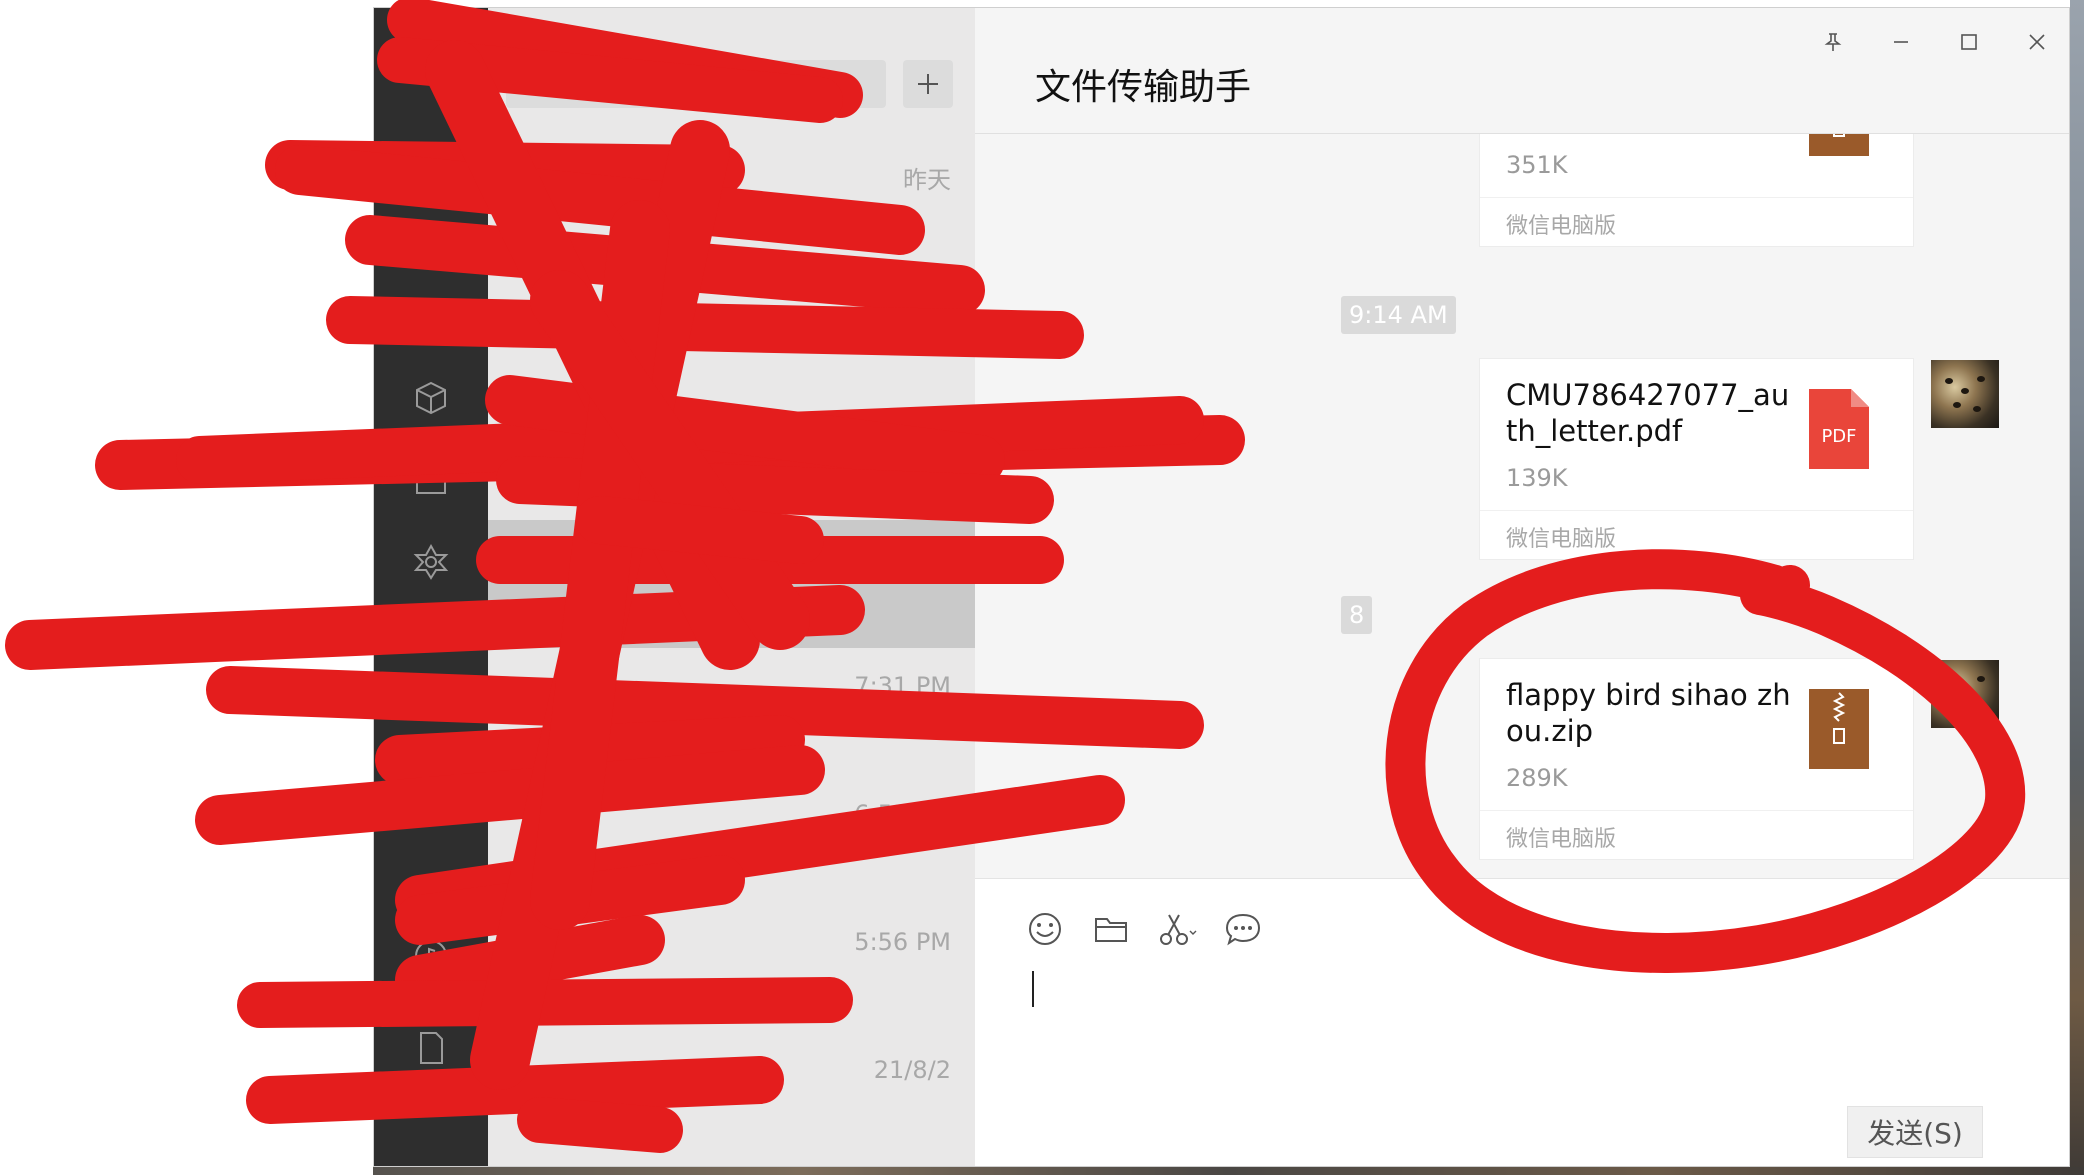 The width and height of the screenshot is (2084, 1175). I want to click on chat-item-time: 21/8/2, so click(912, 1070).